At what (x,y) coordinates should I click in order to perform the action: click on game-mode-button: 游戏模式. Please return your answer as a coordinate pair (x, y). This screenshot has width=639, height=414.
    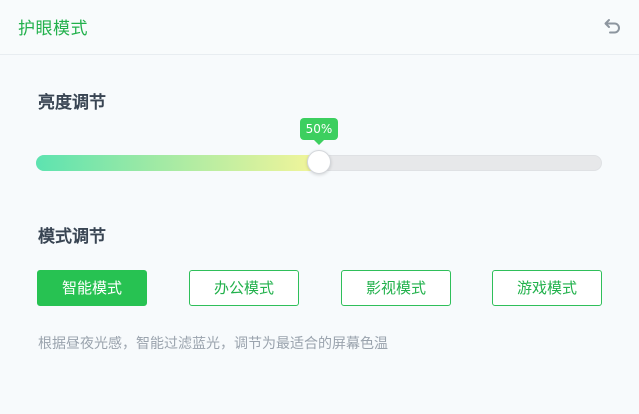
    Looking at the image, I should click on (547, 288).